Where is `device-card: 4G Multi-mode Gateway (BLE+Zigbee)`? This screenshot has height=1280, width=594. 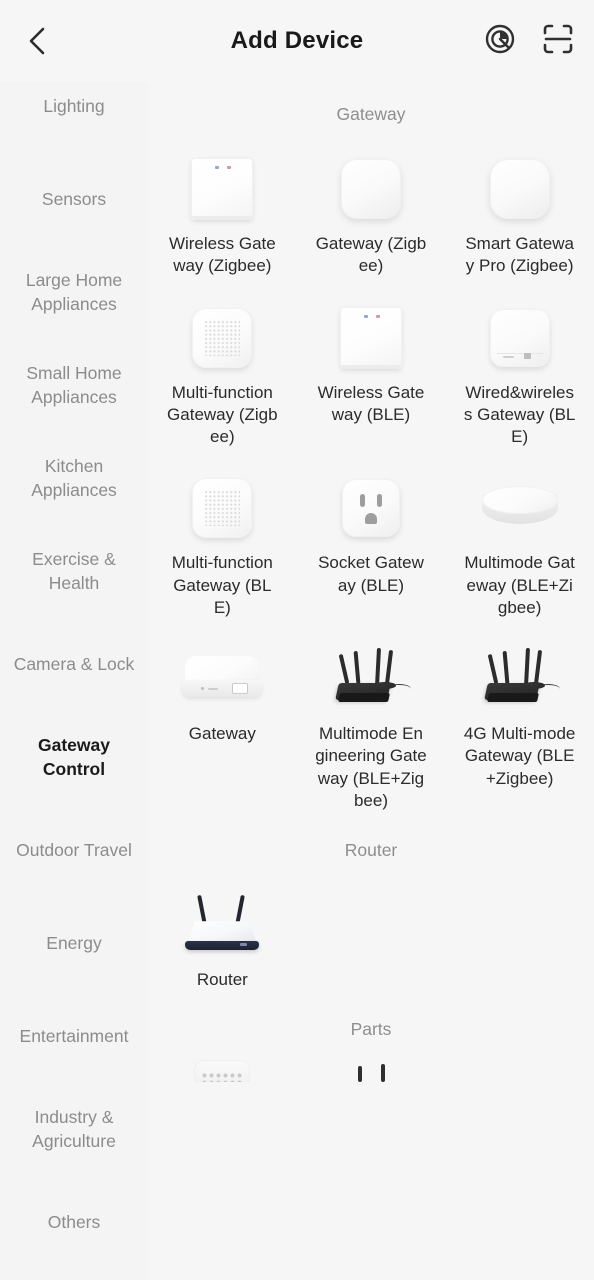 device-card: 4G Multi-mode Gateway (BLE+Zigbee) is located at coordinates (519, 721).